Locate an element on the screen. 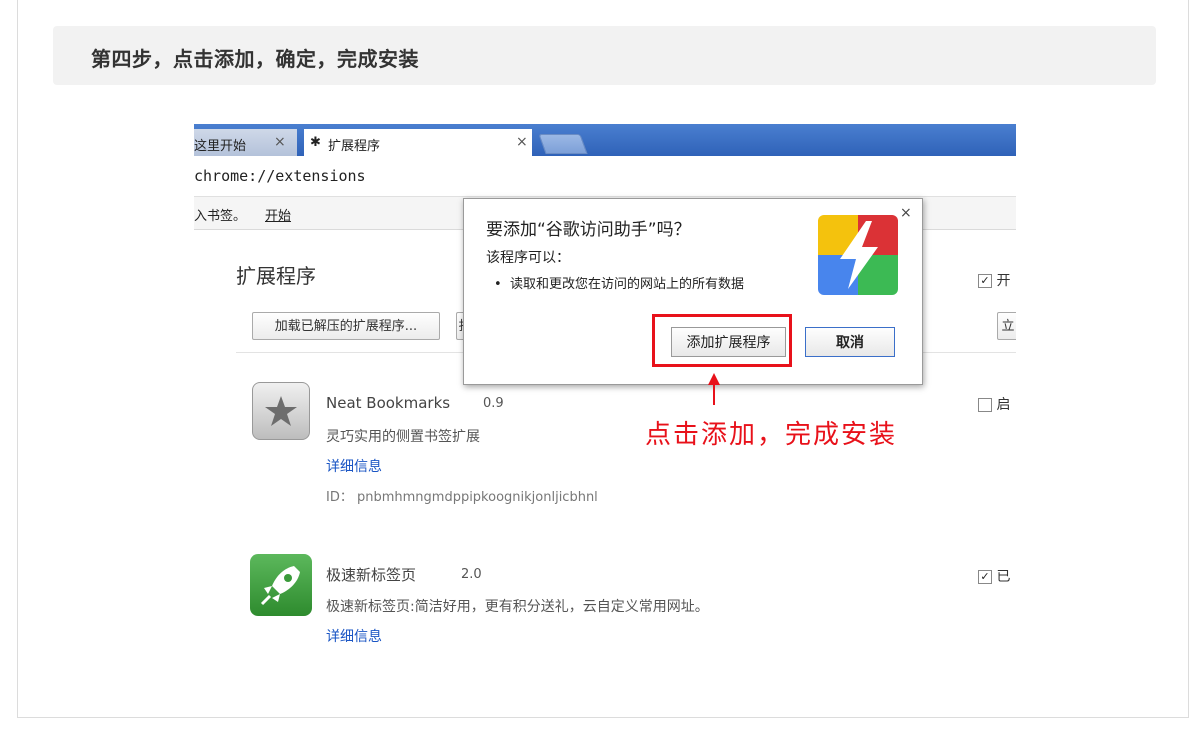  rocket-icon is located at coordinates (281, 585).